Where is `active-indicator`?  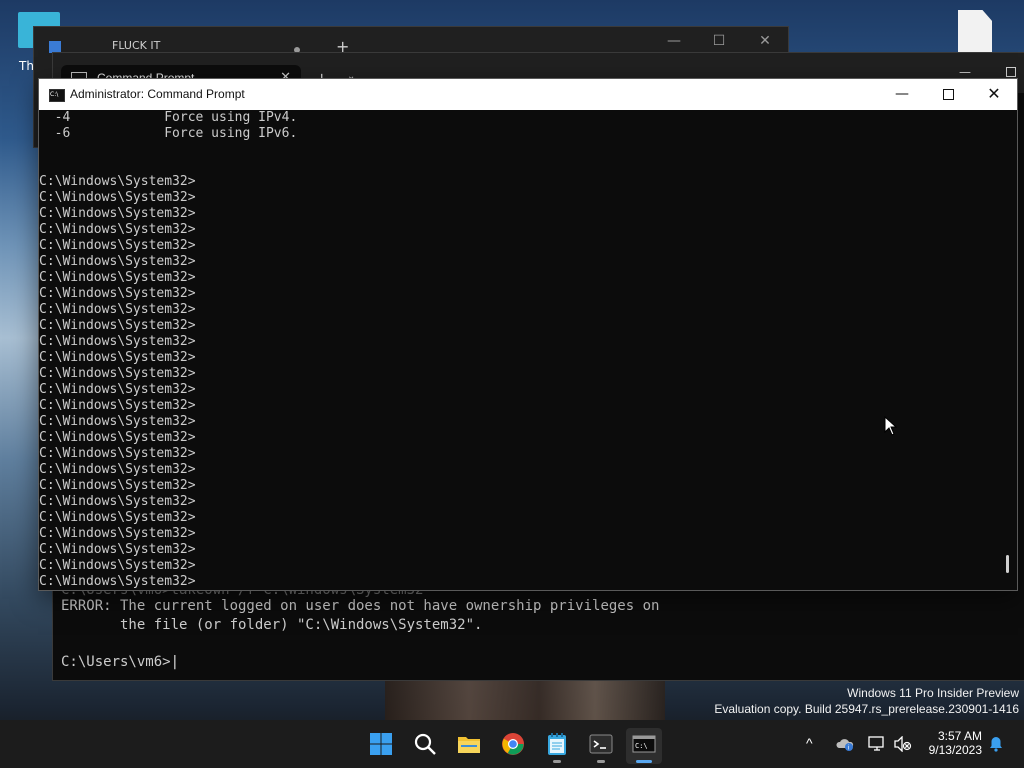 active-indicator is located at coordinates (644, 761).